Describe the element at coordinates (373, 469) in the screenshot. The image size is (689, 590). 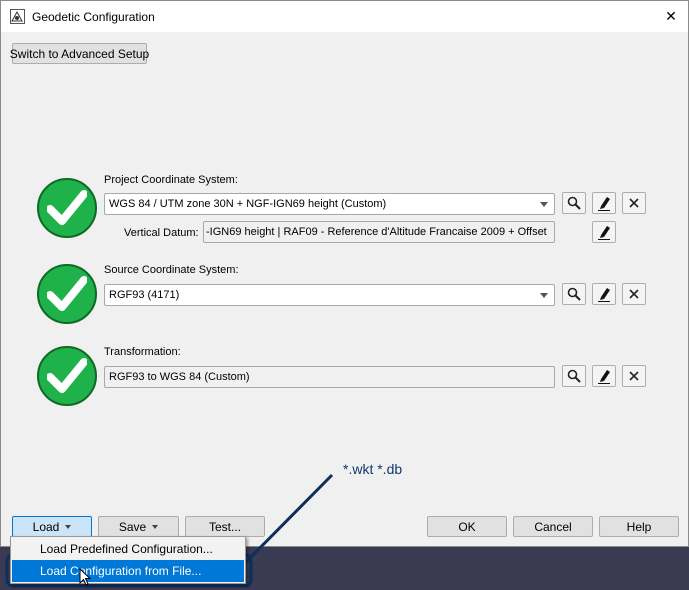
I see `annotation-text: *.wkt *.db` at that location.